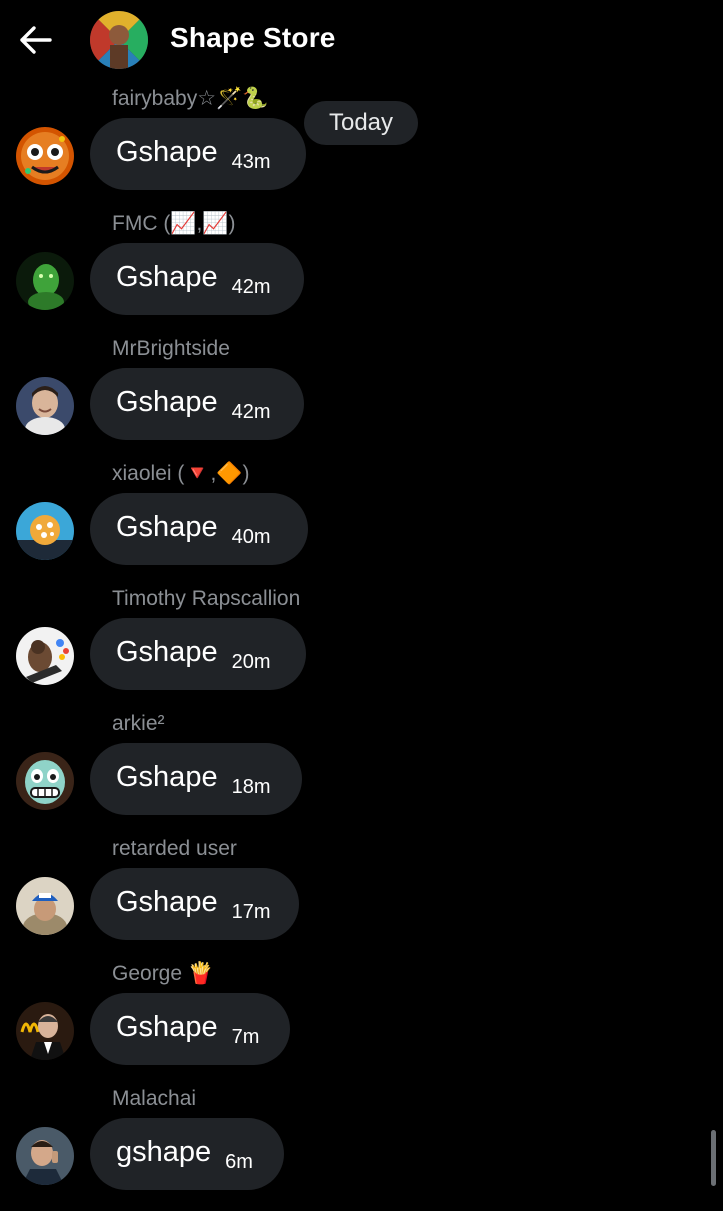 The height and width of the screenshot is (1211, 723). I want to click on message-time: 43m, so click(251, 161).